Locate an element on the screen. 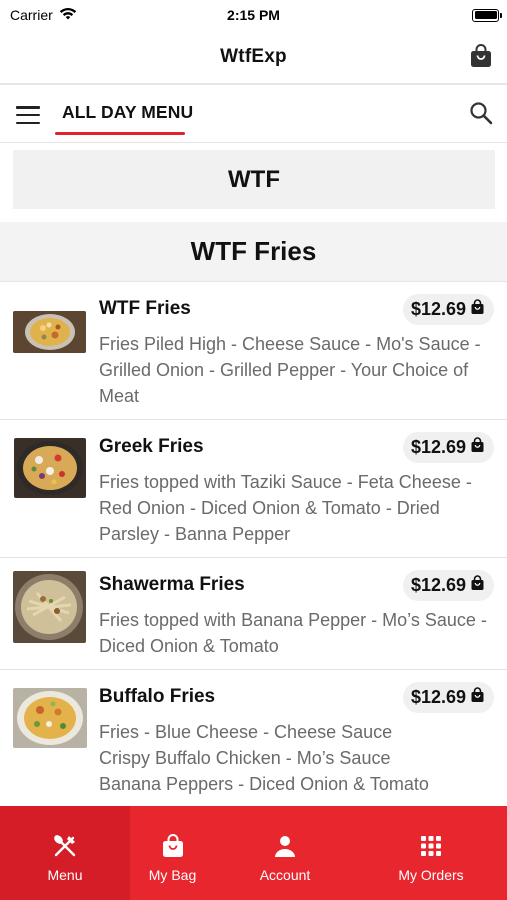 This screenshot has width=507, height=900. nav-my-orders: My Orders is located at coordinates (431, 853).